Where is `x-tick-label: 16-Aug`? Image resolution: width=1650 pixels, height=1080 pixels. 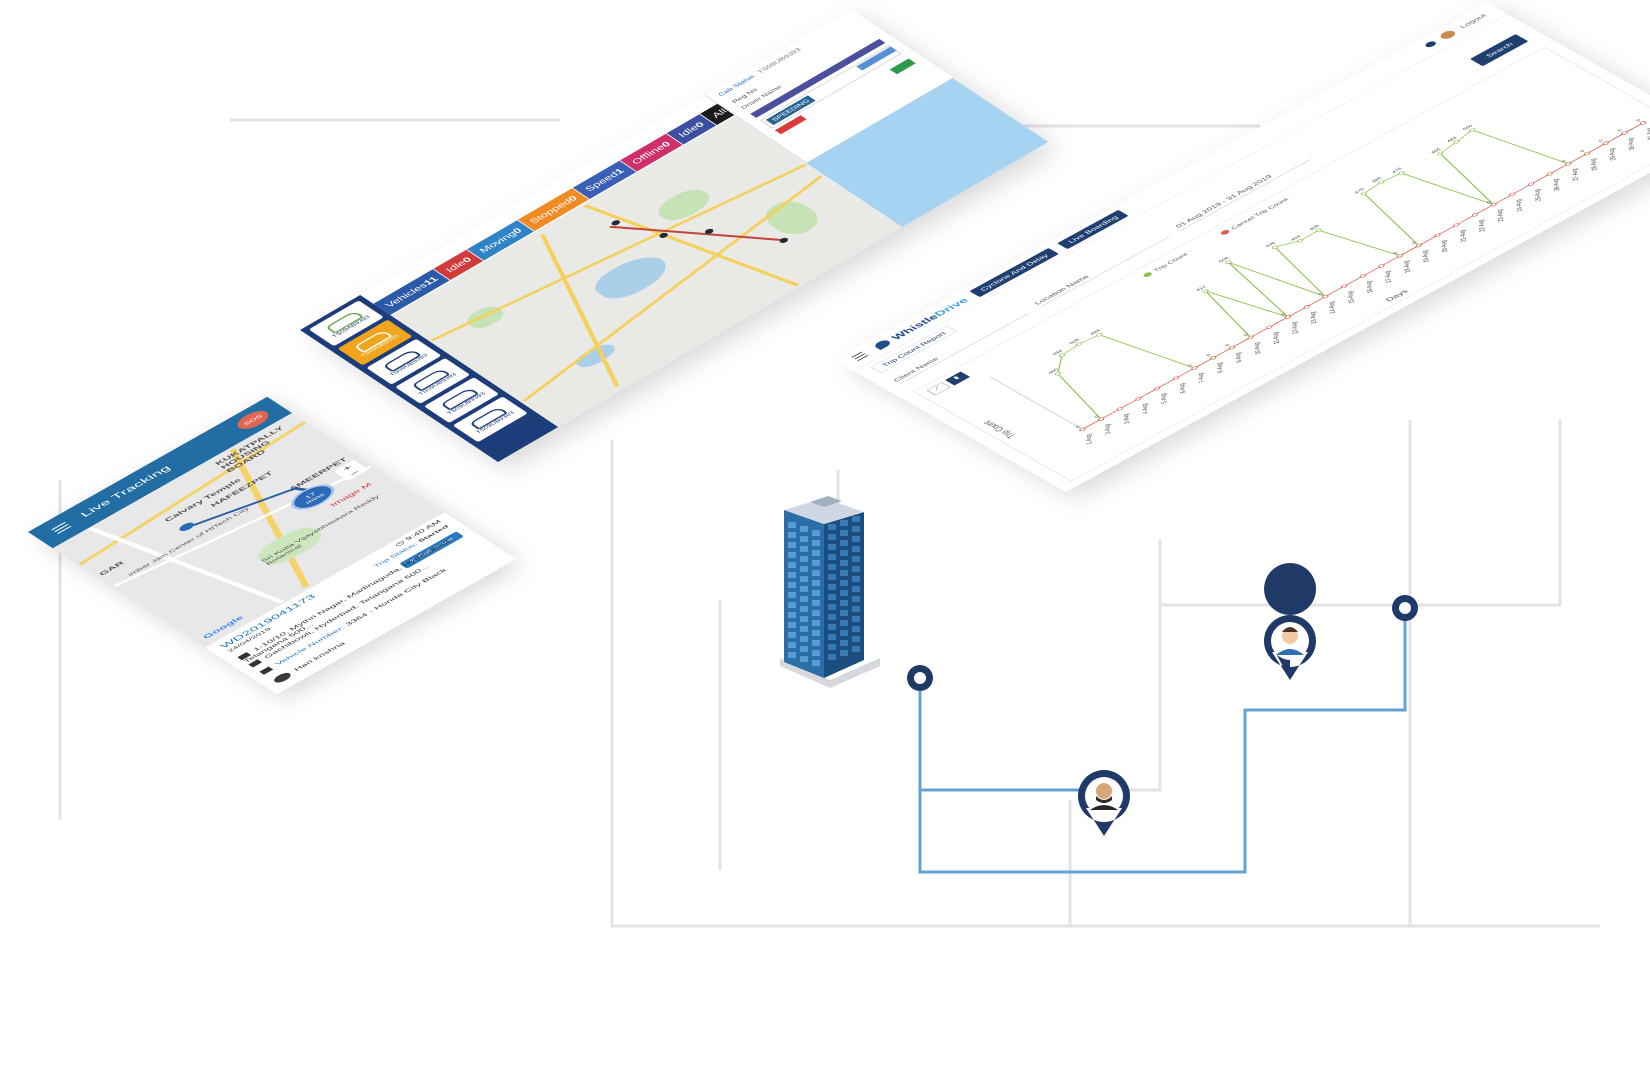 x-tick-label: 16-Aug is located at coordinates (1370, 286).